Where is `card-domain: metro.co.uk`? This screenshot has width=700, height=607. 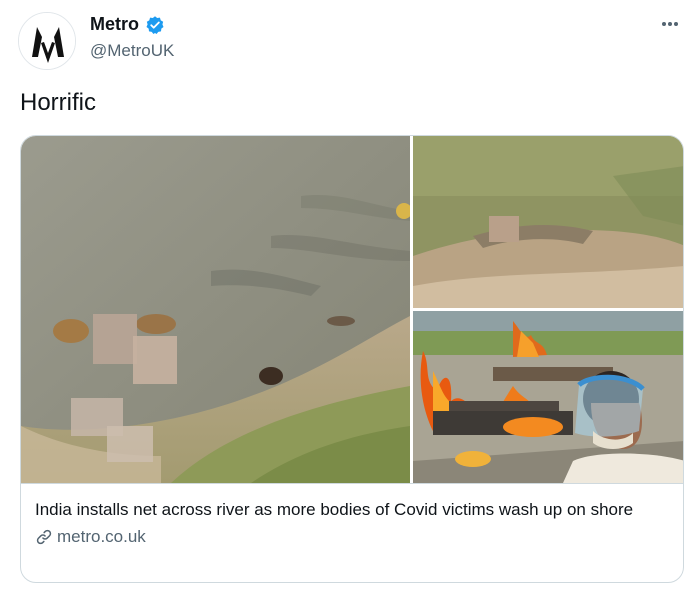
card-domain: metro.co.uk is located at coordinates (353, 537).